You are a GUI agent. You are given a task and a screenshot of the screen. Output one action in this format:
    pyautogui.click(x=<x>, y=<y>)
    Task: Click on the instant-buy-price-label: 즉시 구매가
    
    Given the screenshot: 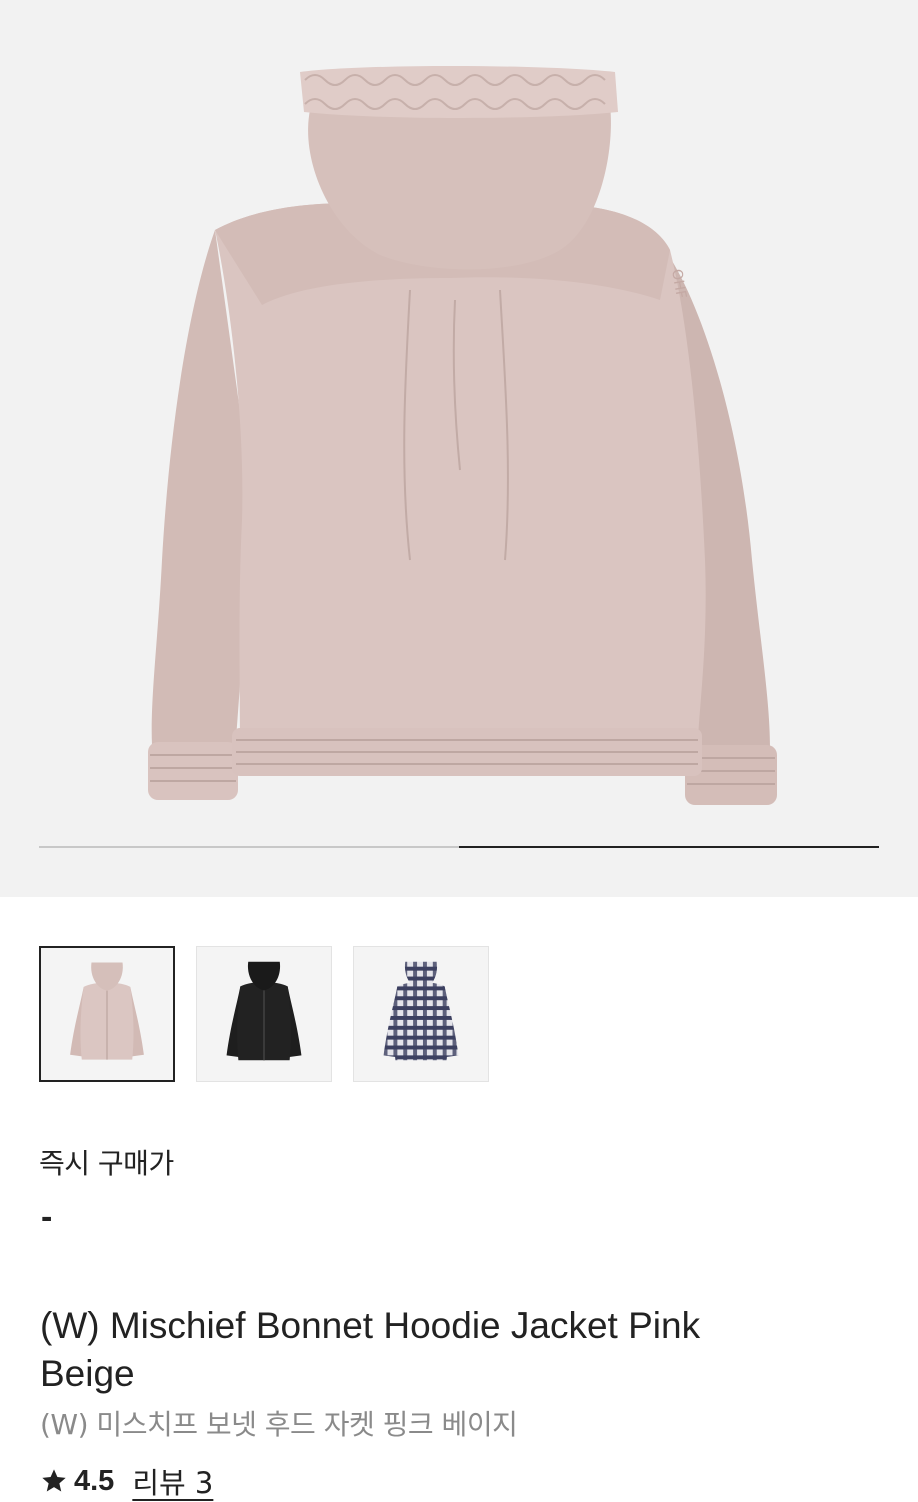 What is the action you would take?
    pyautogui.click(x=106, y=1163)
    